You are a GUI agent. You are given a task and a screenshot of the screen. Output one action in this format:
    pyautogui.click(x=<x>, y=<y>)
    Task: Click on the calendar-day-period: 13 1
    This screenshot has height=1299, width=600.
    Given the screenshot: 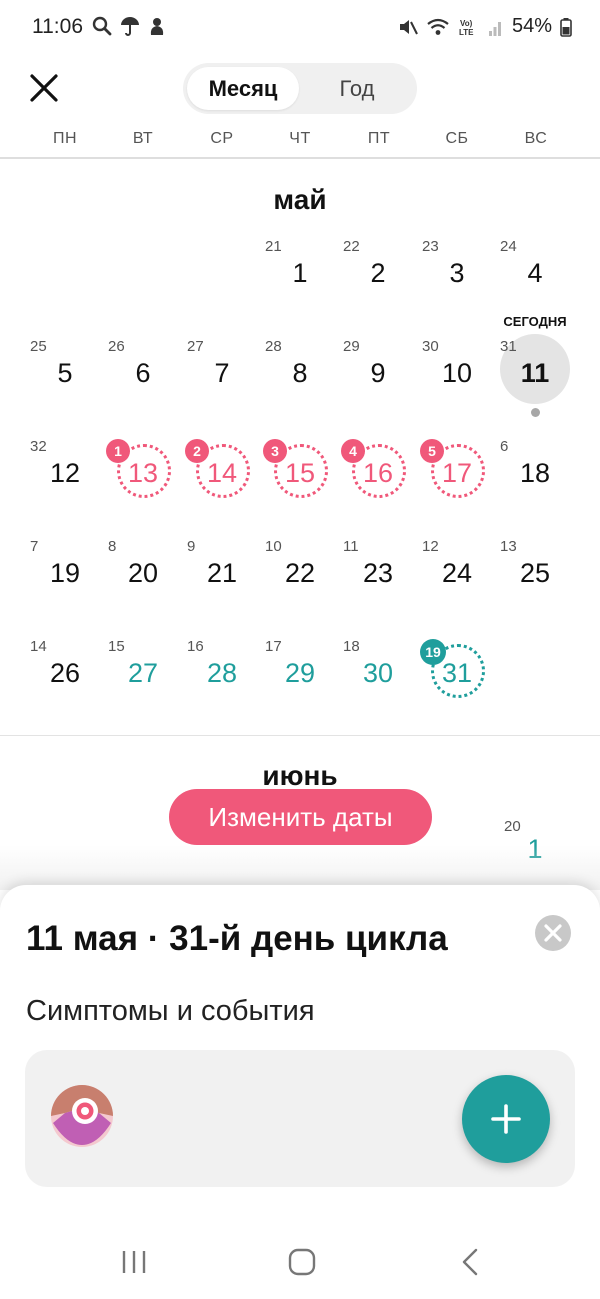 What is the action you would take?
    pyautogui.click(x=143, y=475)
    